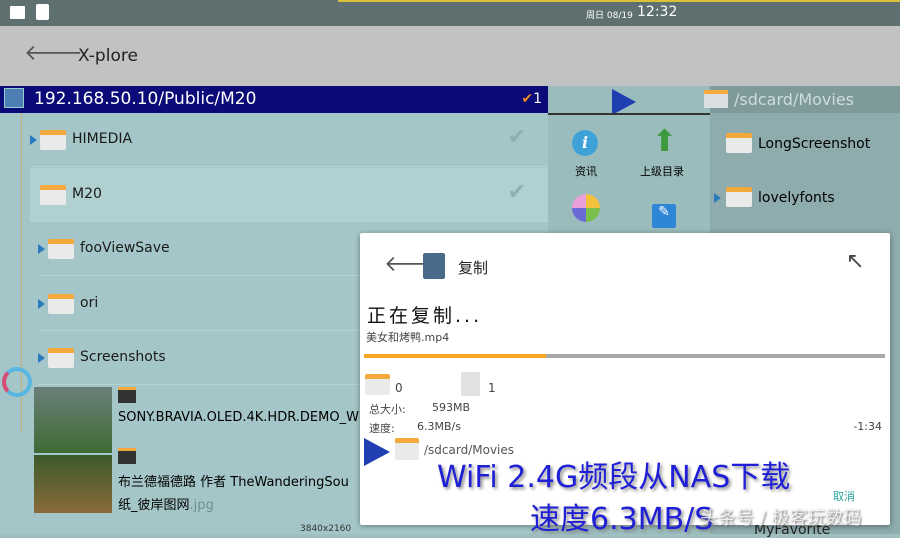 The height and width of the screenshot is (538, 900). What do you see at coordinates (377, 452) in the screenshot?
I see `destination-arrow-icon` at bounding box center [377, 452].